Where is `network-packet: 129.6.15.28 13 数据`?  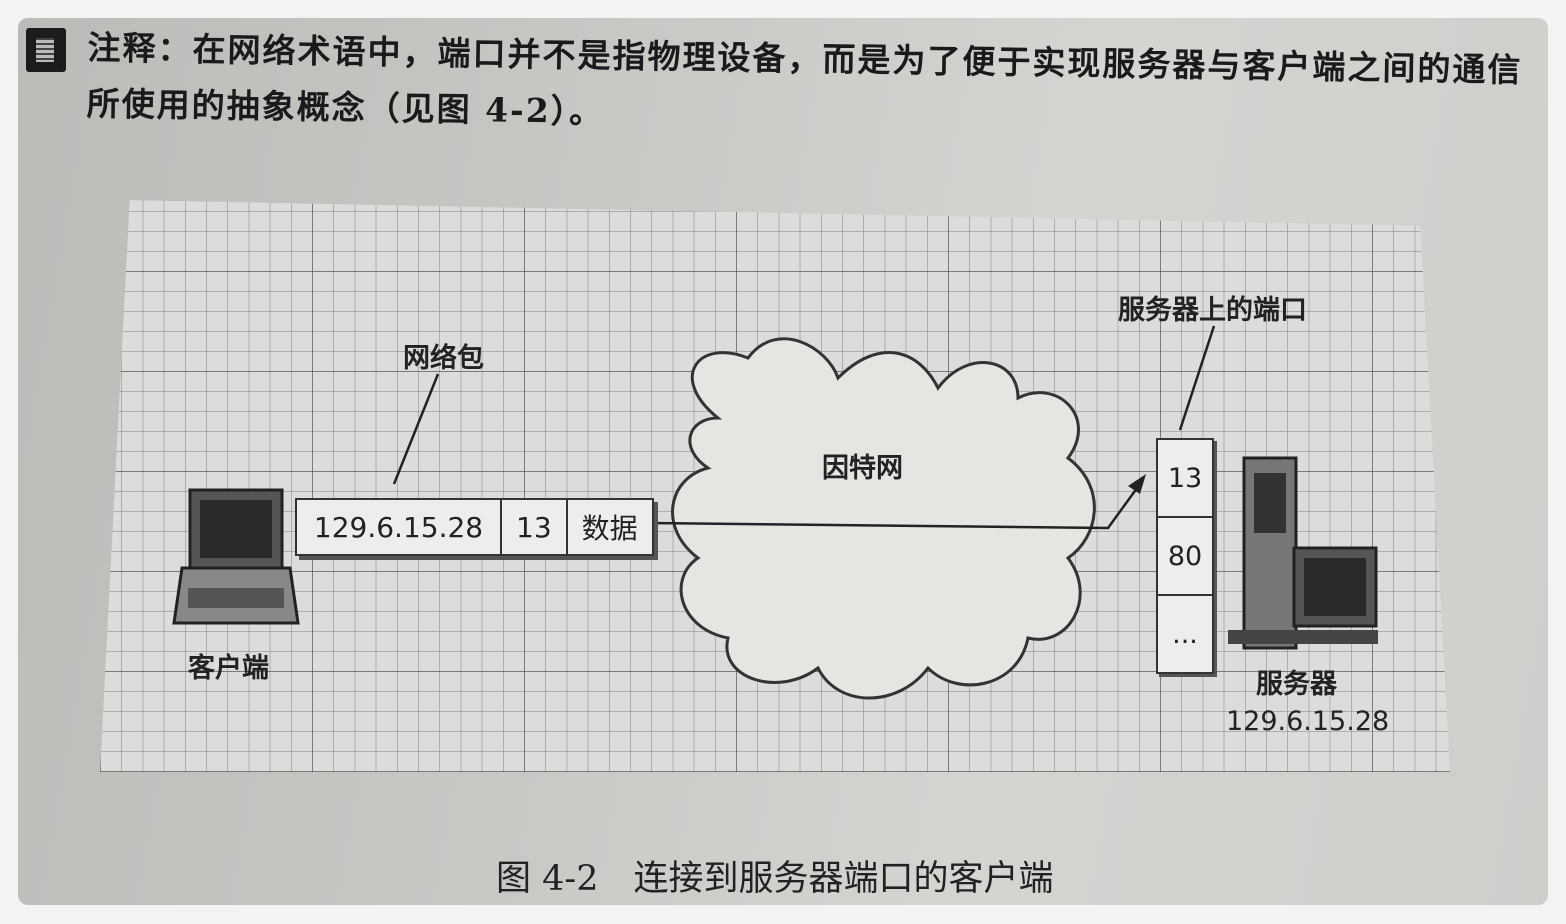
network-packet: 129.6.15.28 13 数据 is located at coordinates (474, 527).